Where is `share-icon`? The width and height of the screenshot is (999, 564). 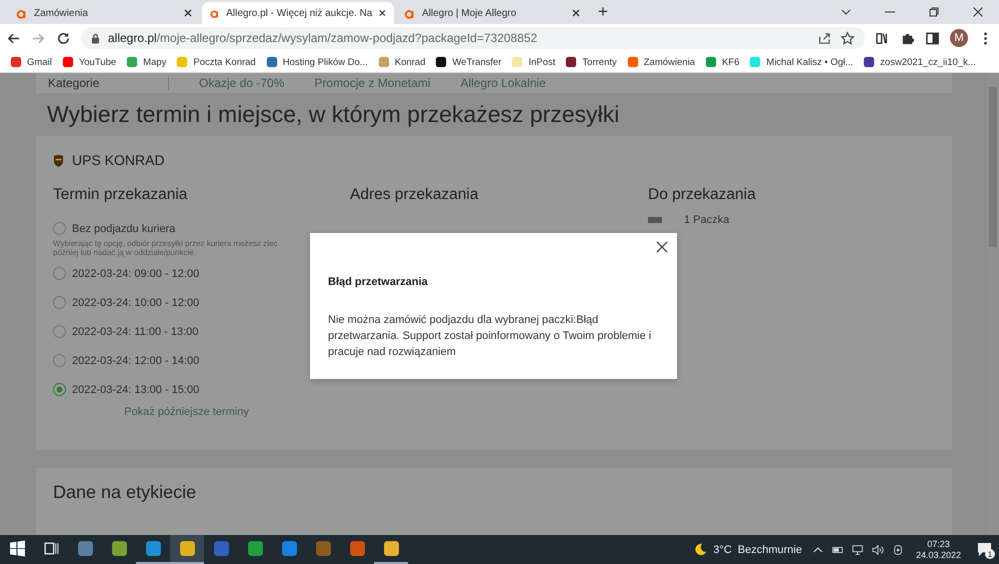
share-icon is located at coordinates (824, 38).